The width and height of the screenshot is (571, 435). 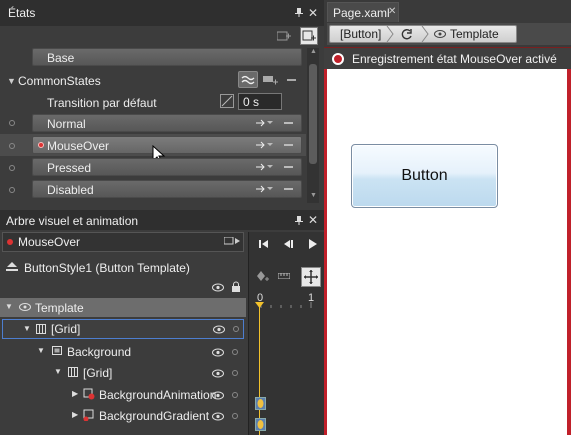 What do you see at coordinates (102, 103) in the screenshot?
I see `transition-label: Transition par défaut` at bounding box center [102, 103].